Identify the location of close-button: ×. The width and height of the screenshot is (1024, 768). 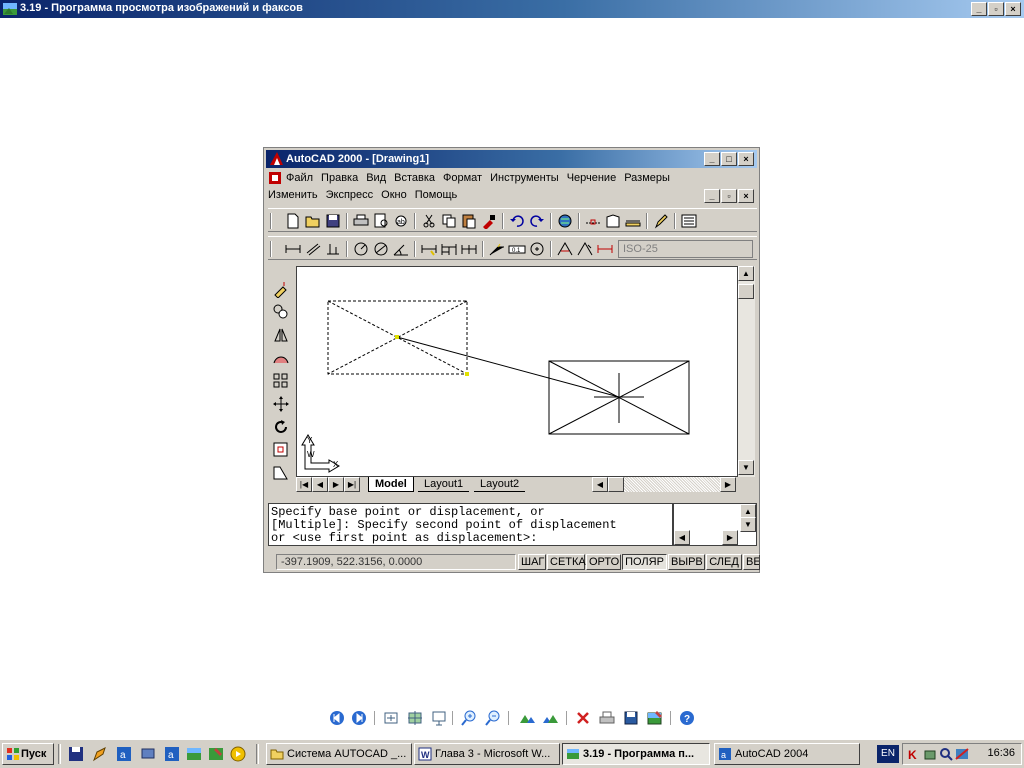
(1013, 9).